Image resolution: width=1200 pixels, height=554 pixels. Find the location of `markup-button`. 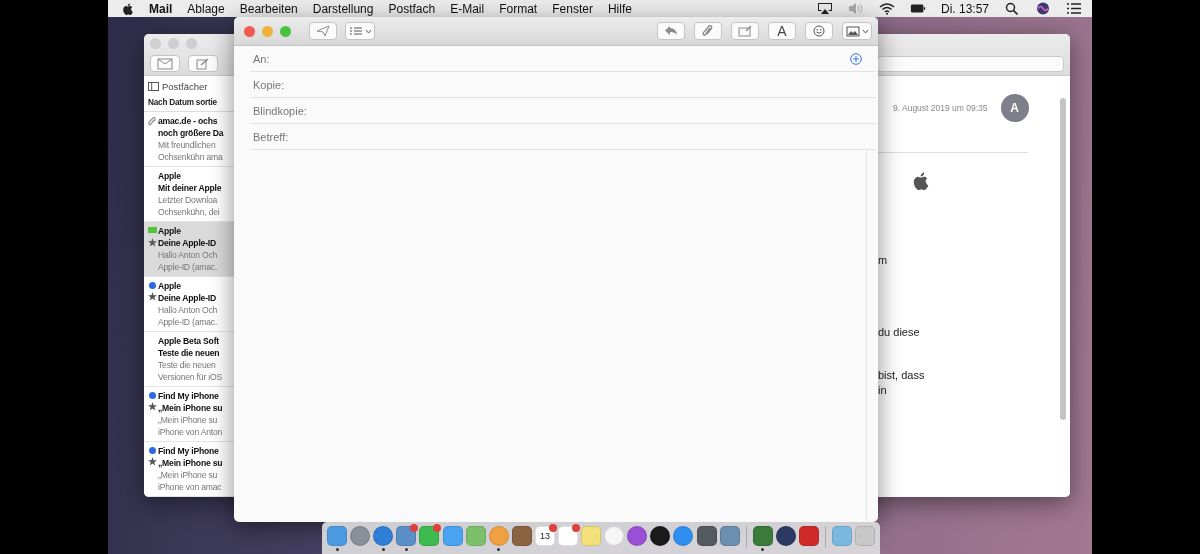

markup-button is located at coordinates (745, 31).